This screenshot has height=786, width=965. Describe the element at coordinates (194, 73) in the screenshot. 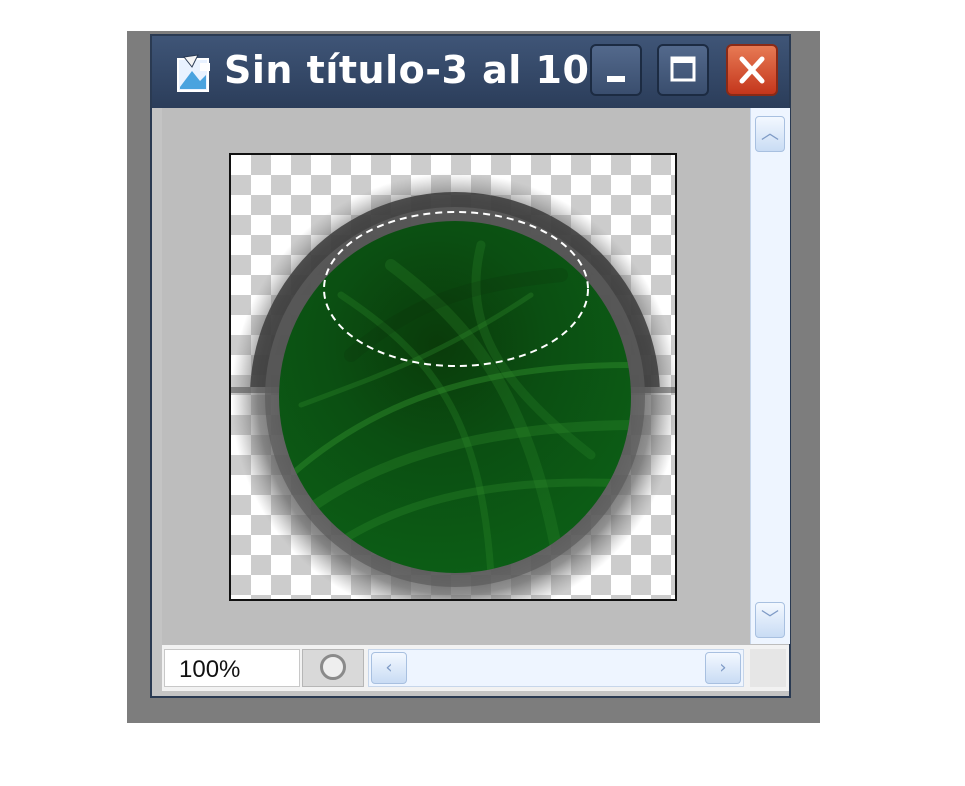

I see `document-image-icon` at that location.